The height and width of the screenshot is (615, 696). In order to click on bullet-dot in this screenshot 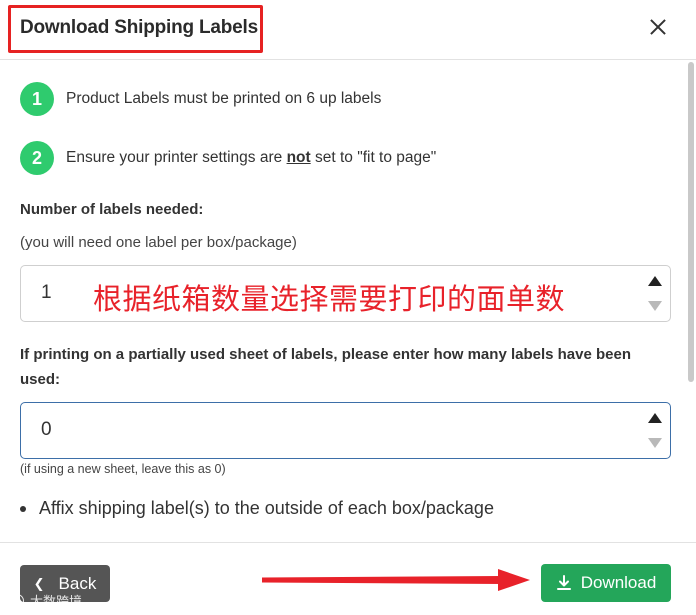, I will do `click(23, 508)`.